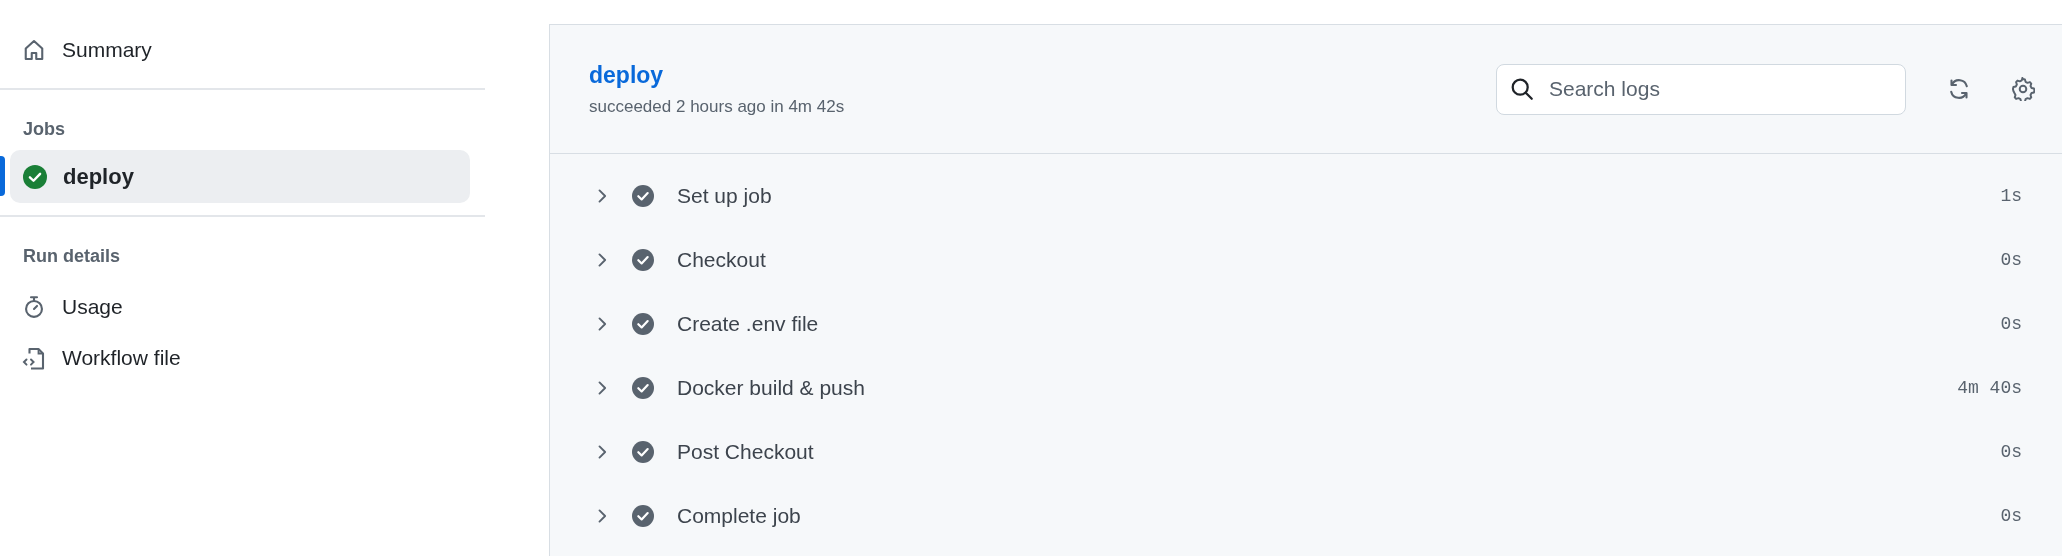 The image size is (2062, 556). I want to click on step-row: Complete job 0s, so click(1306, 516).